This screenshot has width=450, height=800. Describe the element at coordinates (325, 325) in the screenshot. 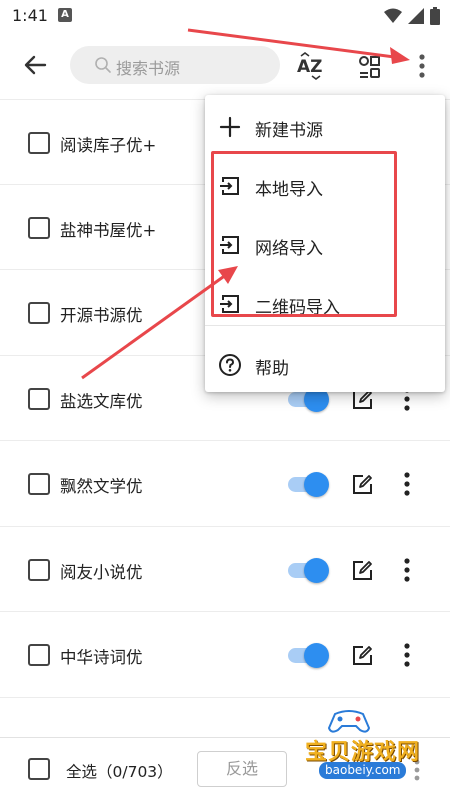

I see `menu-divider` at that location.